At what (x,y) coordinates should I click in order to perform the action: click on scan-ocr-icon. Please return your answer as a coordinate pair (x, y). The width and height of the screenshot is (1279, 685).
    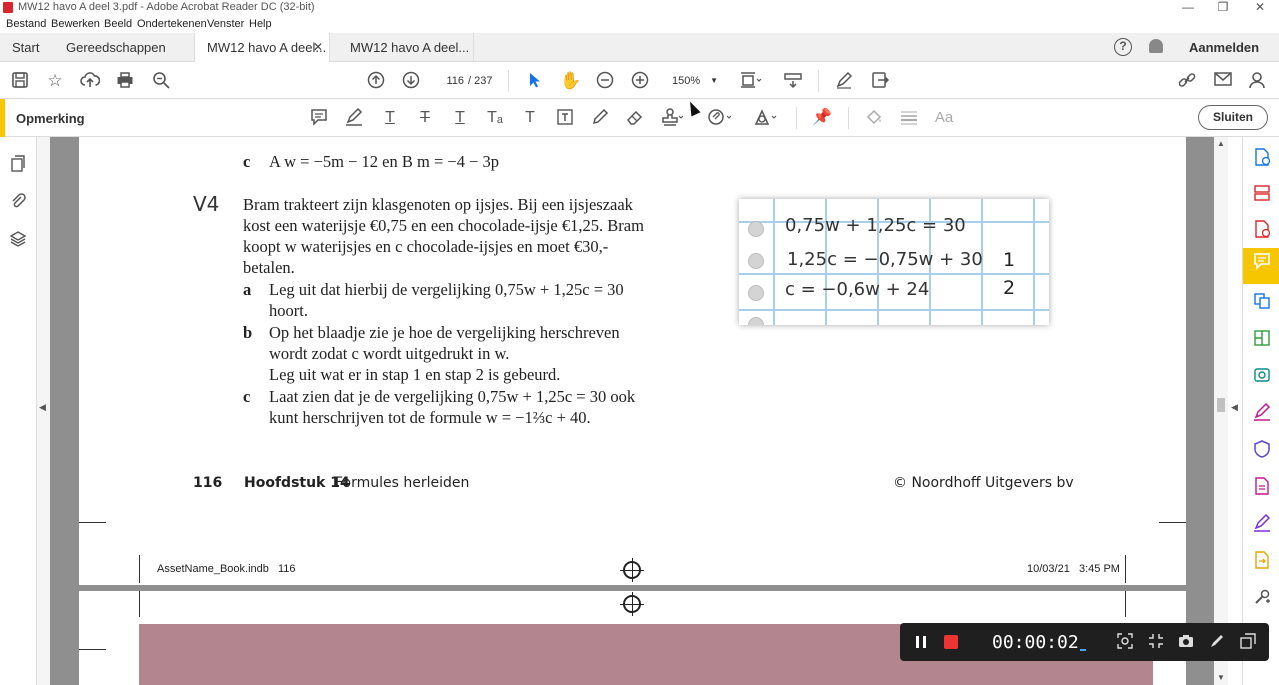
    Looking at the image, I should click on (1262, 375).